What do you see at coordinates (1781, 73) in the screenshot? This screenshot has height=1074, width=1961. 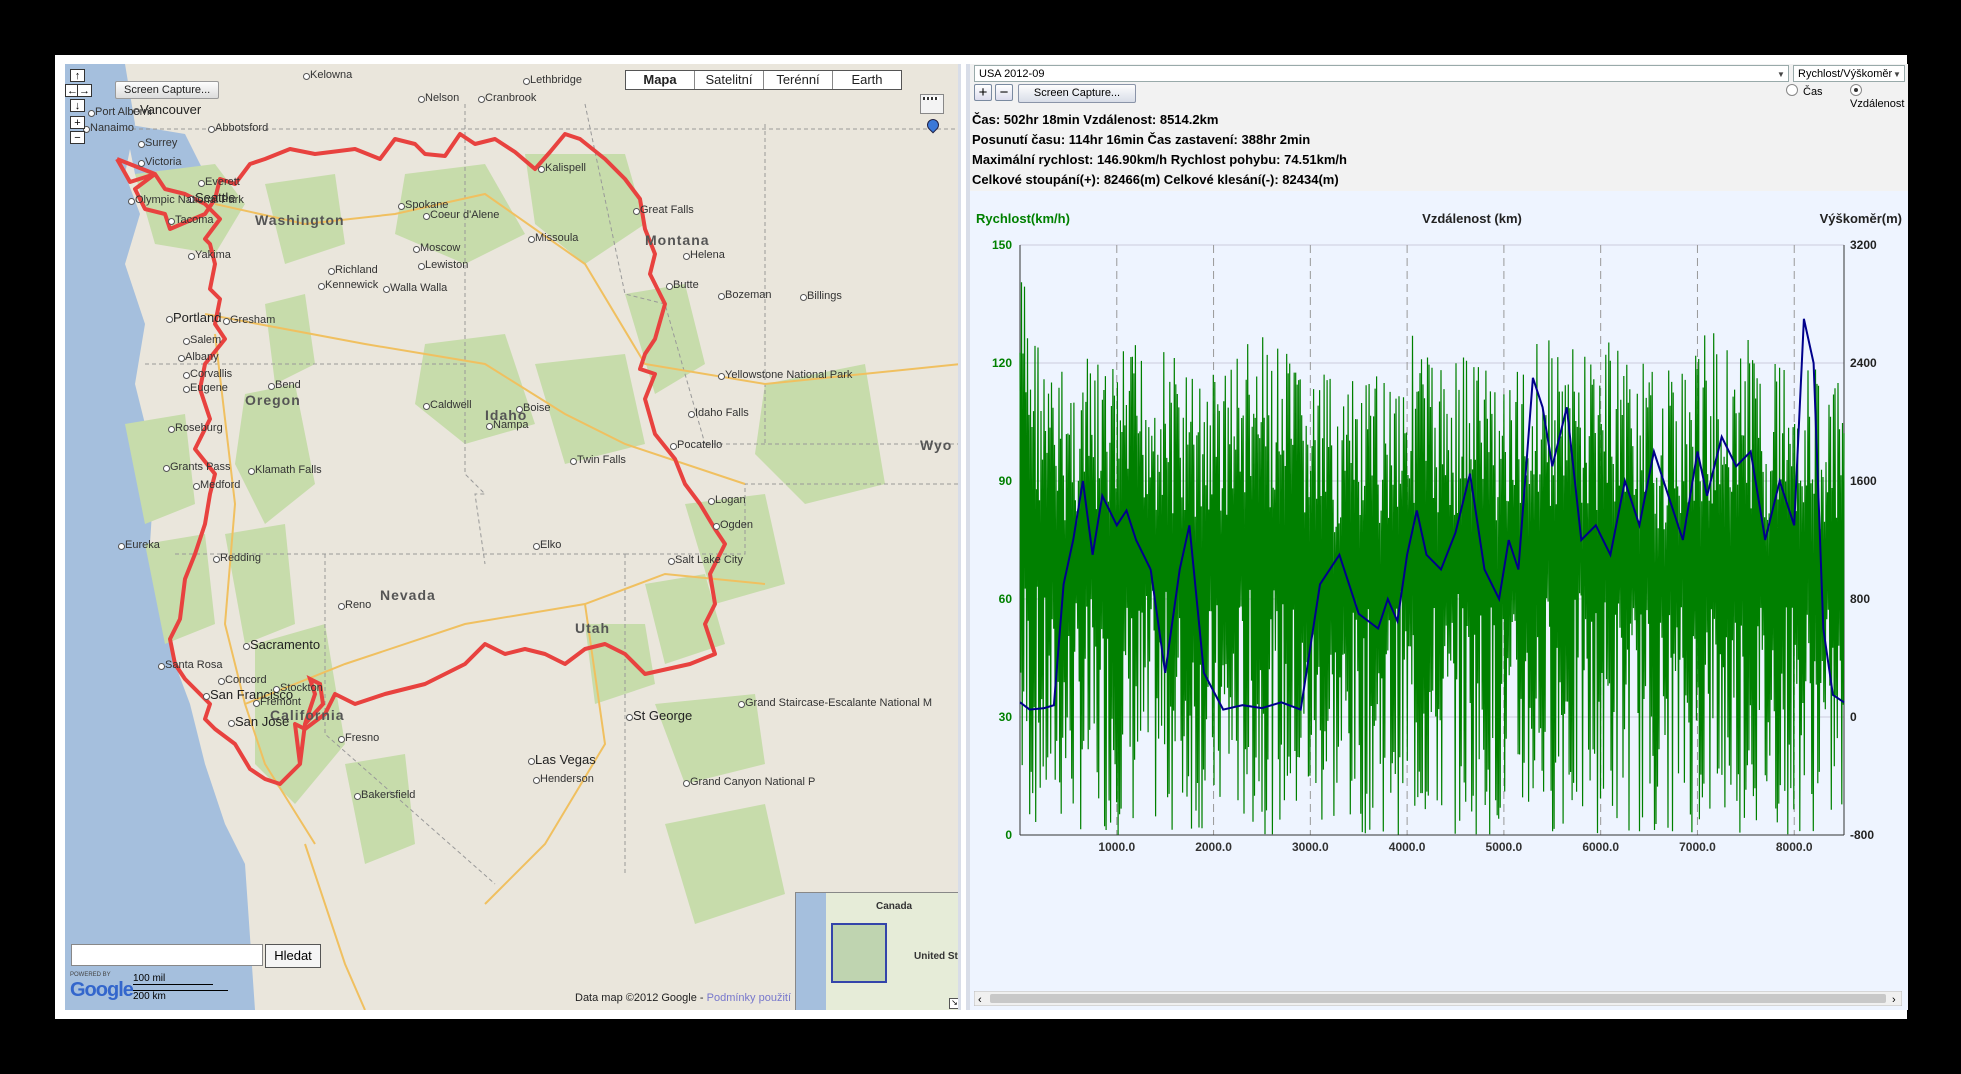 I see `dataset-dropdown-icon: ▼` at bounding box center [1781, 73].